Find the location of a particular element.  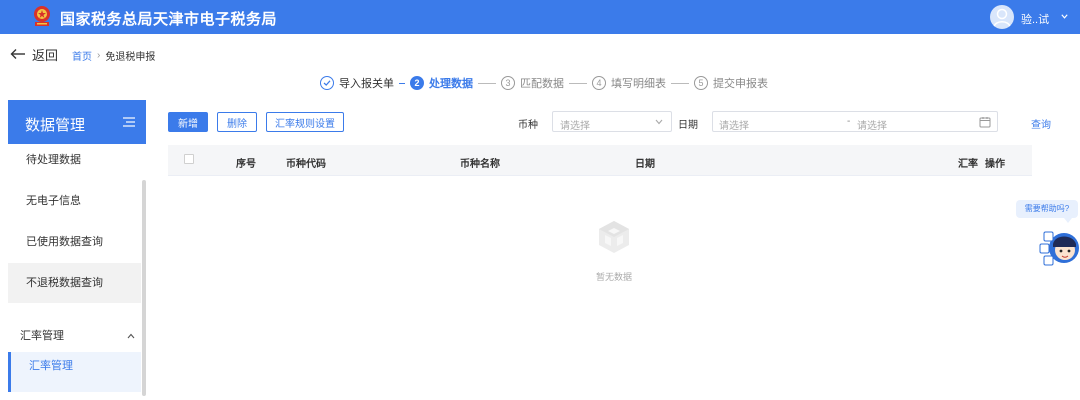

step-label: 处理数据 is located at coordinates (451, 84).